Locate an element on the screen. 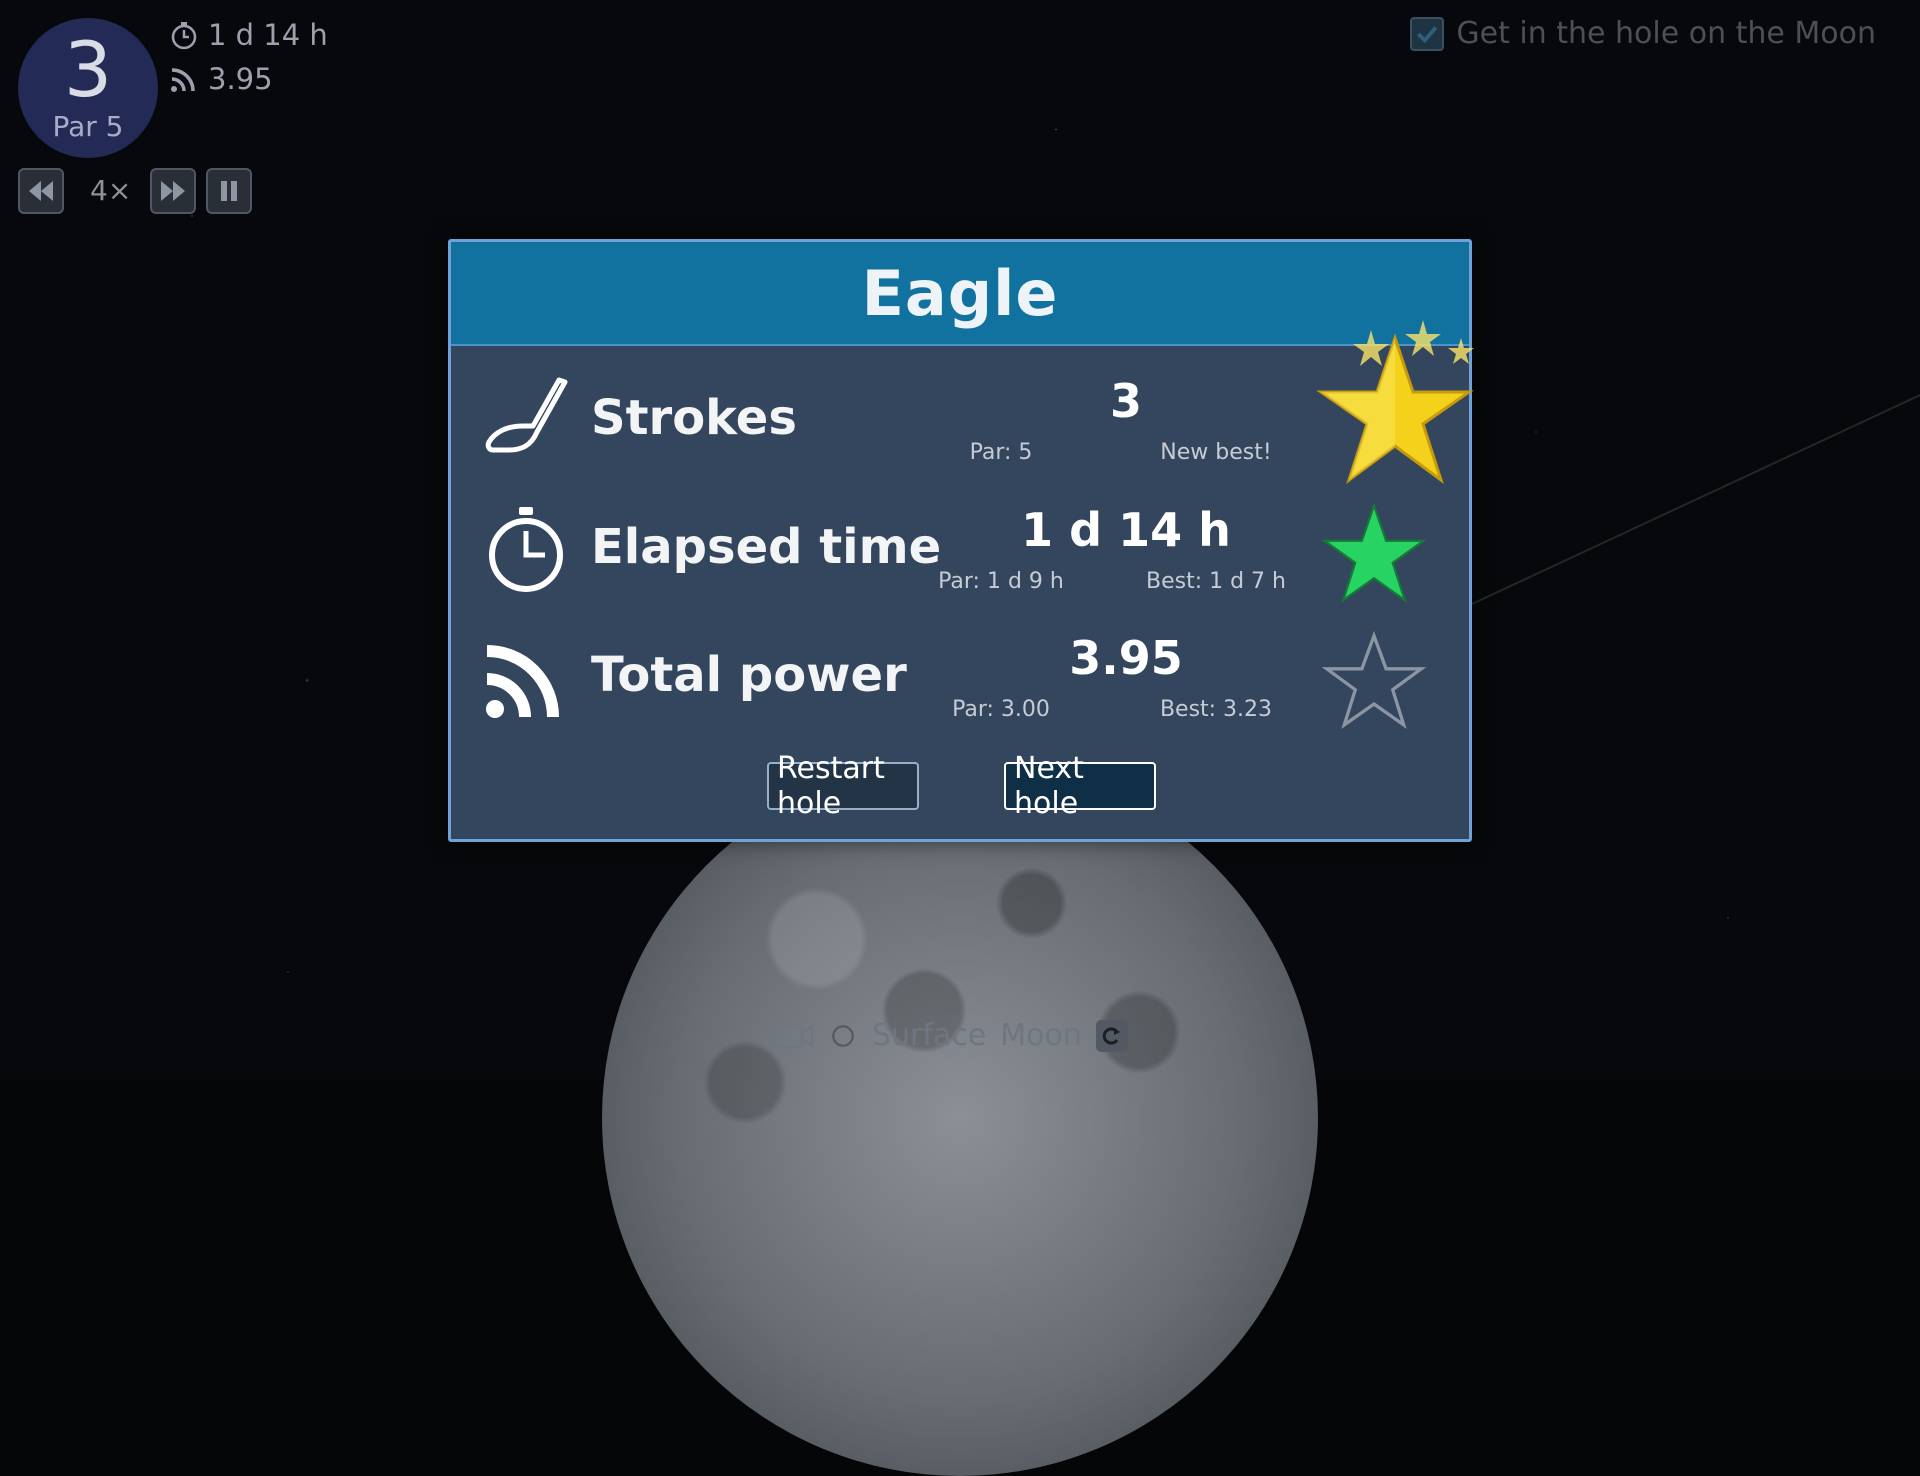 Image resolution: width=1920 pixels, height=1476 pixels. hud-time: 1 d 14 h is located at coordinates (248, 35).